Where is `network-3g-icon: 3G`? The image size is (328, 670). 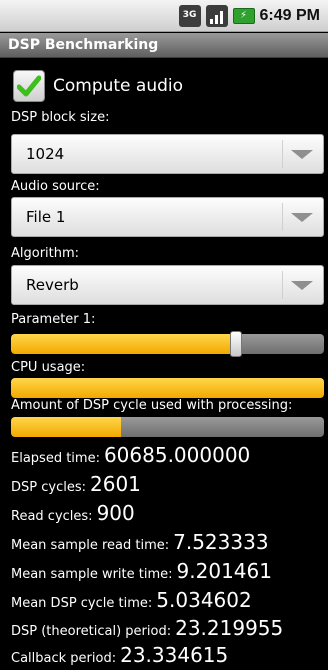 network-3g-icon: 3G is located at coordinates (189, 15).